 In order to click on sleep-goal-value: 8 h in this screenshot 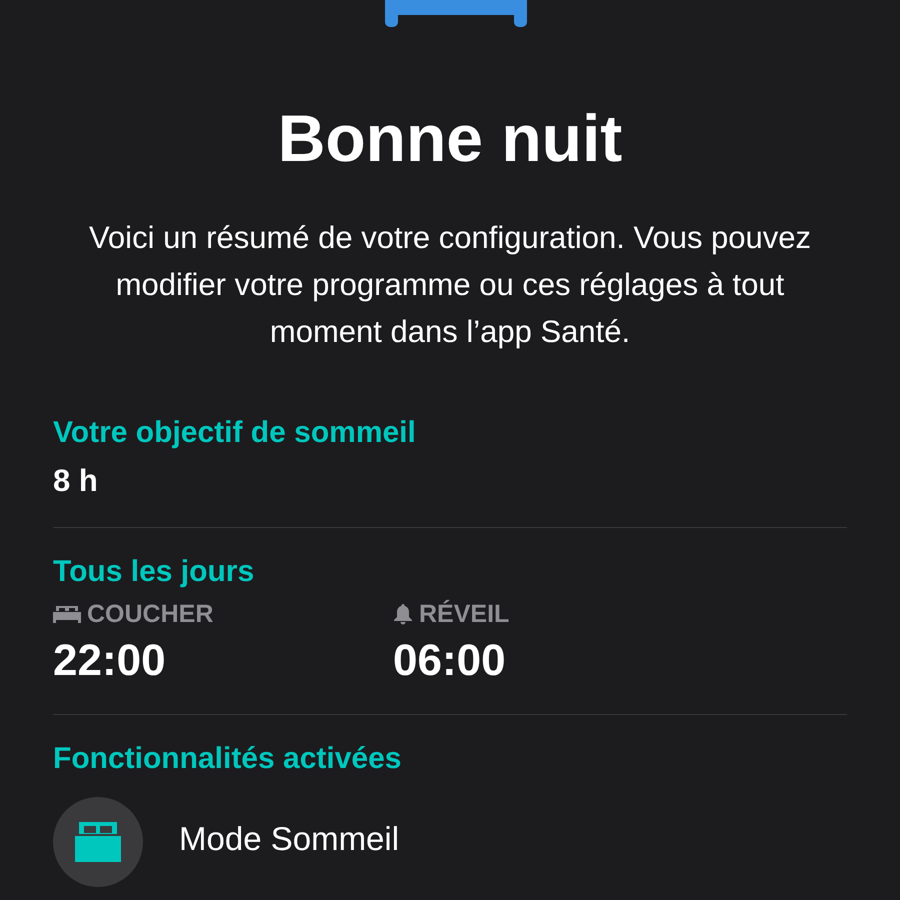, I will do `click(76, 481)`.